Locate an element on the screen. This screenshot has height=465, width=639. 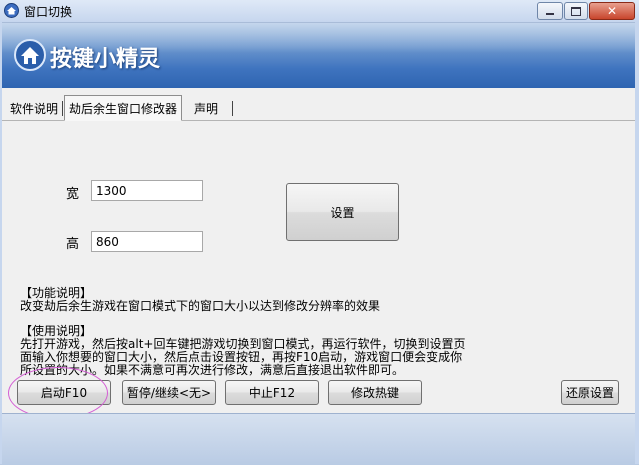
restore-settings-button: 还原设置 is located at coordinates (590, 392).